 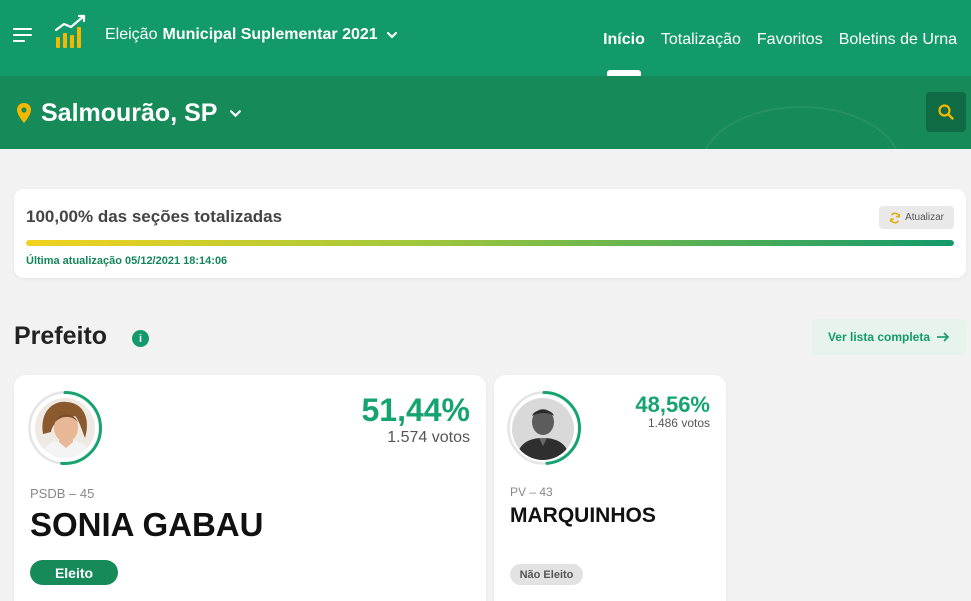 What do you see at coordinates (701, 40) in the screenshot?
I see `nav-totalizacao: Totalização` at bounding box center [701, 40].